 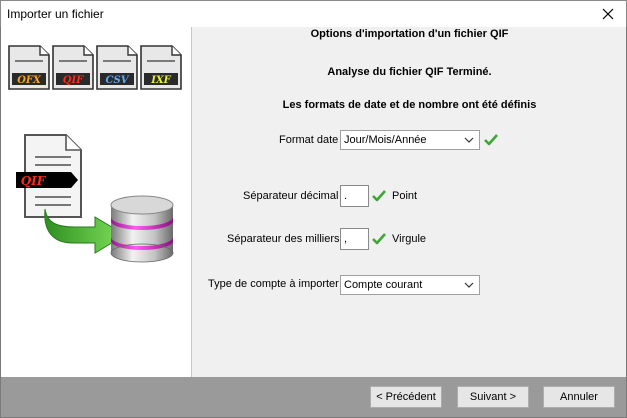 What do you see at coordinates (142, 229) in the screenshot?
I see `database-icon` at bounding box center [142, 229].